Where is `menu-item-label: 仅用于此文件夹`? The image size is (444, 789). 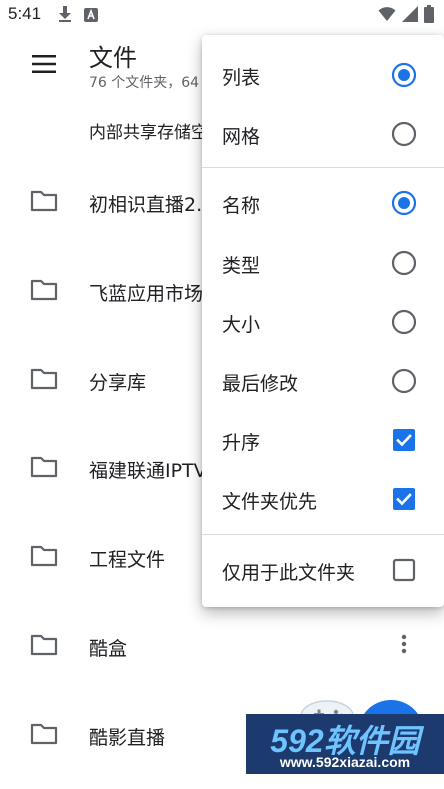 menu-item-label: 仅用于此文件夹 is located at coordinates (289, 573).